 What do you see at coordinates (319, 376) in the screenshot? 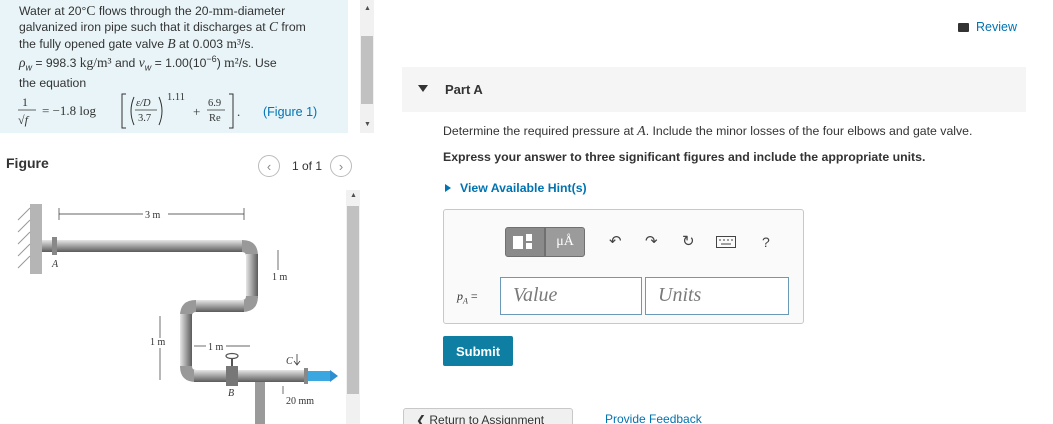
I see `water-jet` at bounding box center [319, 376].